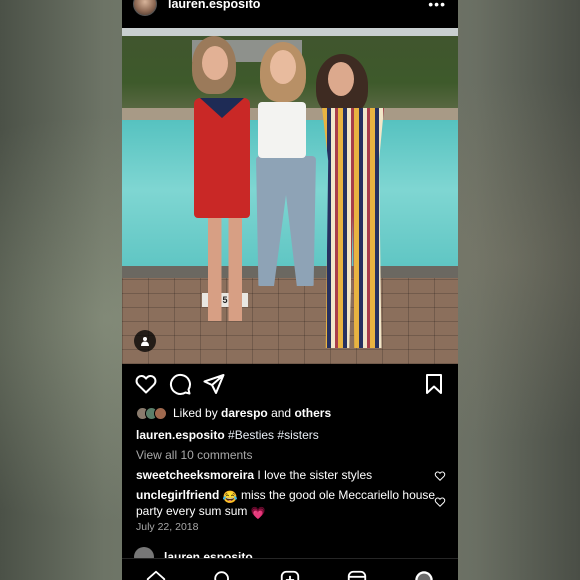 The image size is (580, 580). I want to click on post-header: lauren.esposito •••, so click(290, 11).